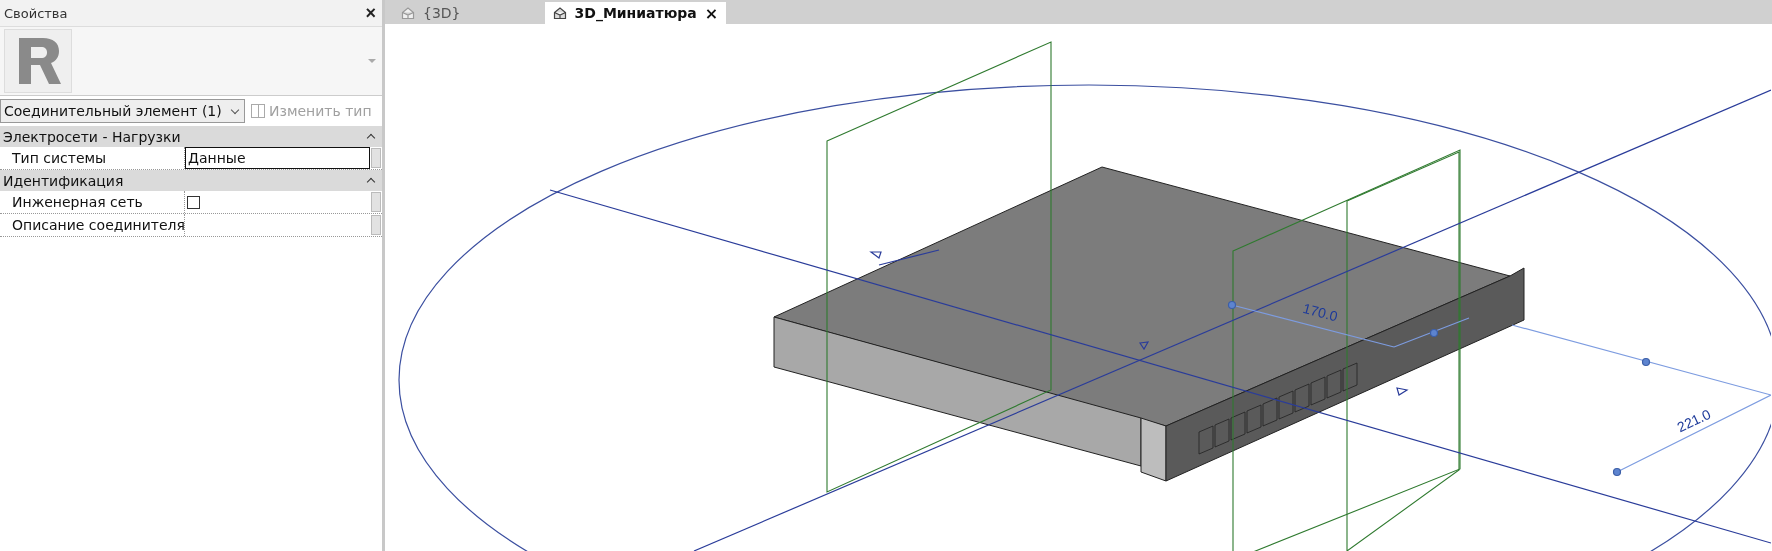 This screenshot has height=551, width=1772. I want to click on dimension-label: 170.0, so click(1320, 312).